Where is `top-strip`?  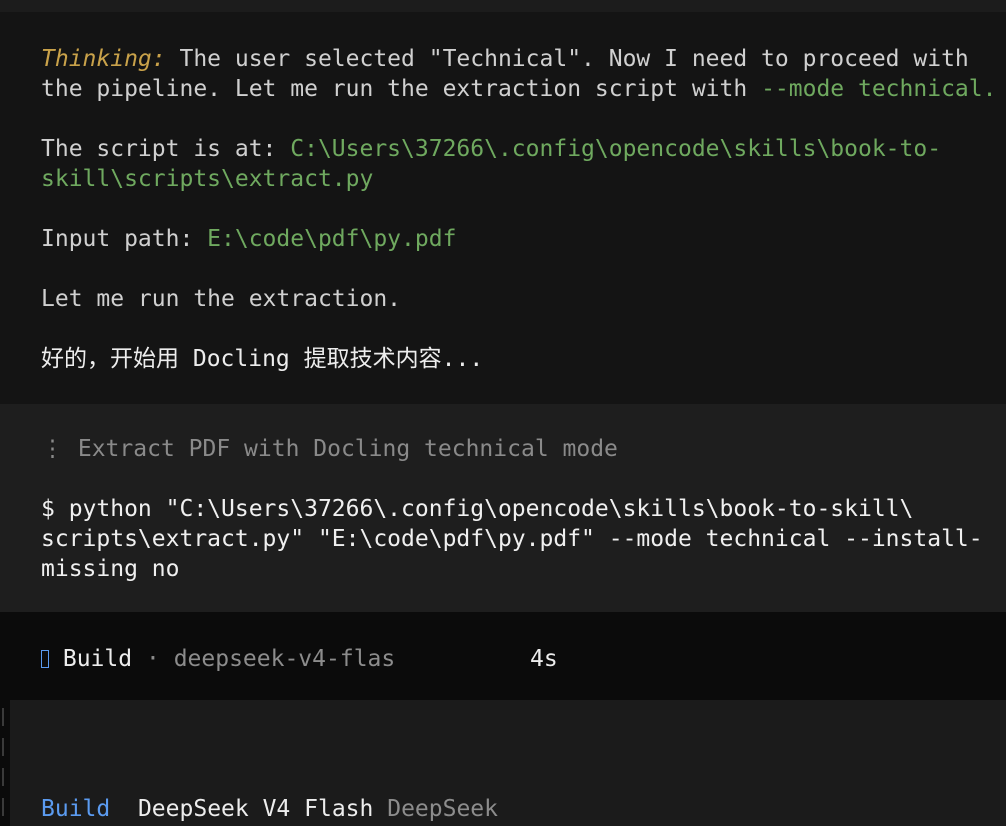
top-strip is located at coordinates (503, 6).